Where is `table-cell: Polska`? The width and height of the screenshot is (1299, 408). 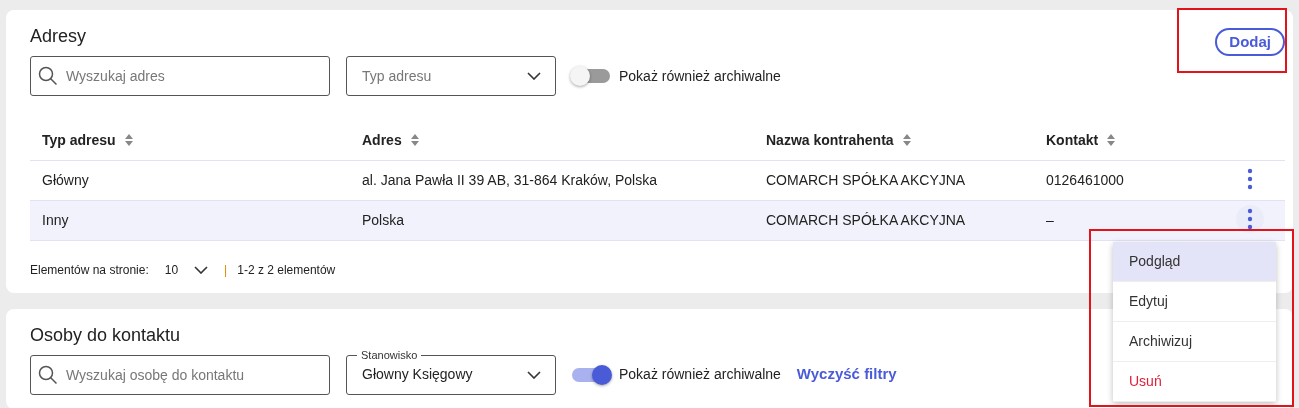
table-cell: Polska is located at coordinates (552, 220).